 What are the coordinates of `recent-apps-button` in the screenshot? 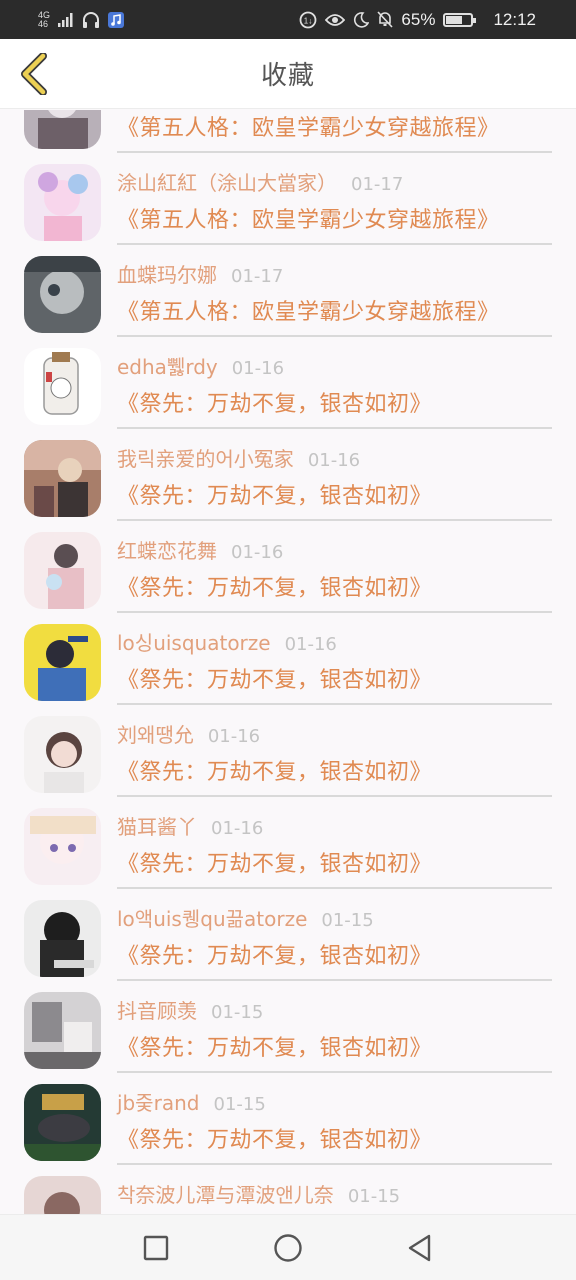 It's located at (156, 1248).